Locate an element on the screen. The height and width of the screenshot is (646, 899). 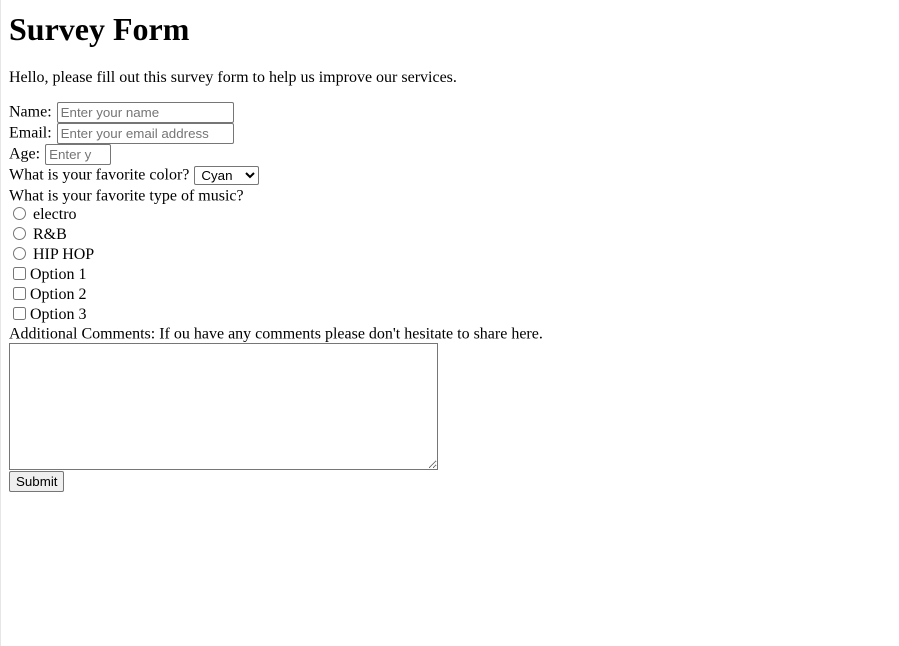
radio-rnb-label: R&B is located at coordinates (50, 234).